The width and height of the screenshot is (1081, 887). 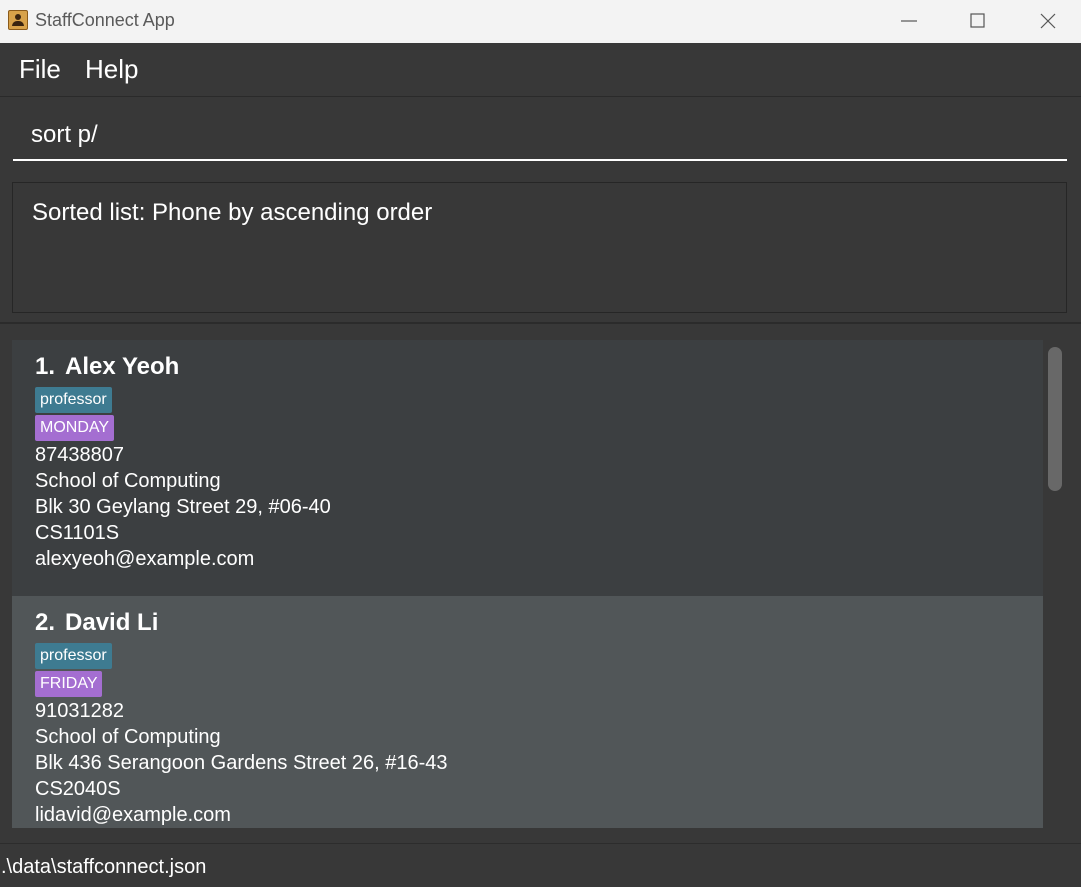 What do you see at coordinates (112, 622) in the screenshot?
I see `person-name-text: David Li` at bounding box center [112, 622].